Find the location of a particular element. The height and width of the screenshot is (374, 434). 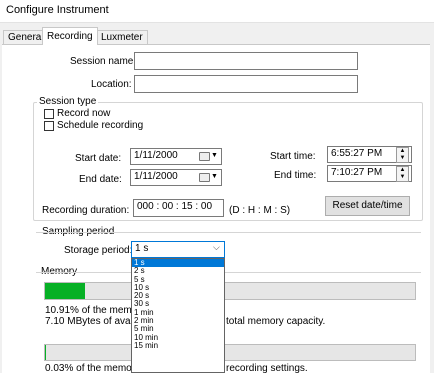

storage-period-value: 1 s is located at coordinates (141, 248).